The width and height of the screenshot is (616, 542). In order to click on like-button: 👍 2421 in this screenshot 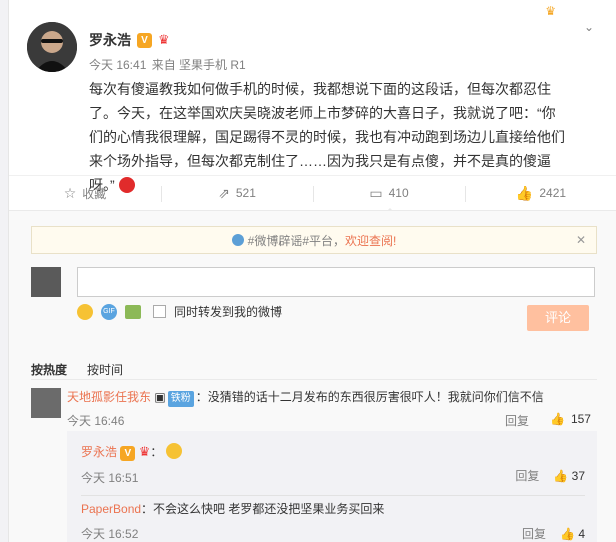, I will do `click(540, 193)`.